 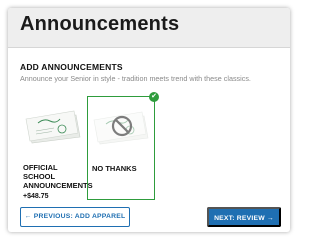 What do you see at coordinates (122, 126) in the screenshot?
I see `no-symbol-icon` at bounding box center [122, 126].